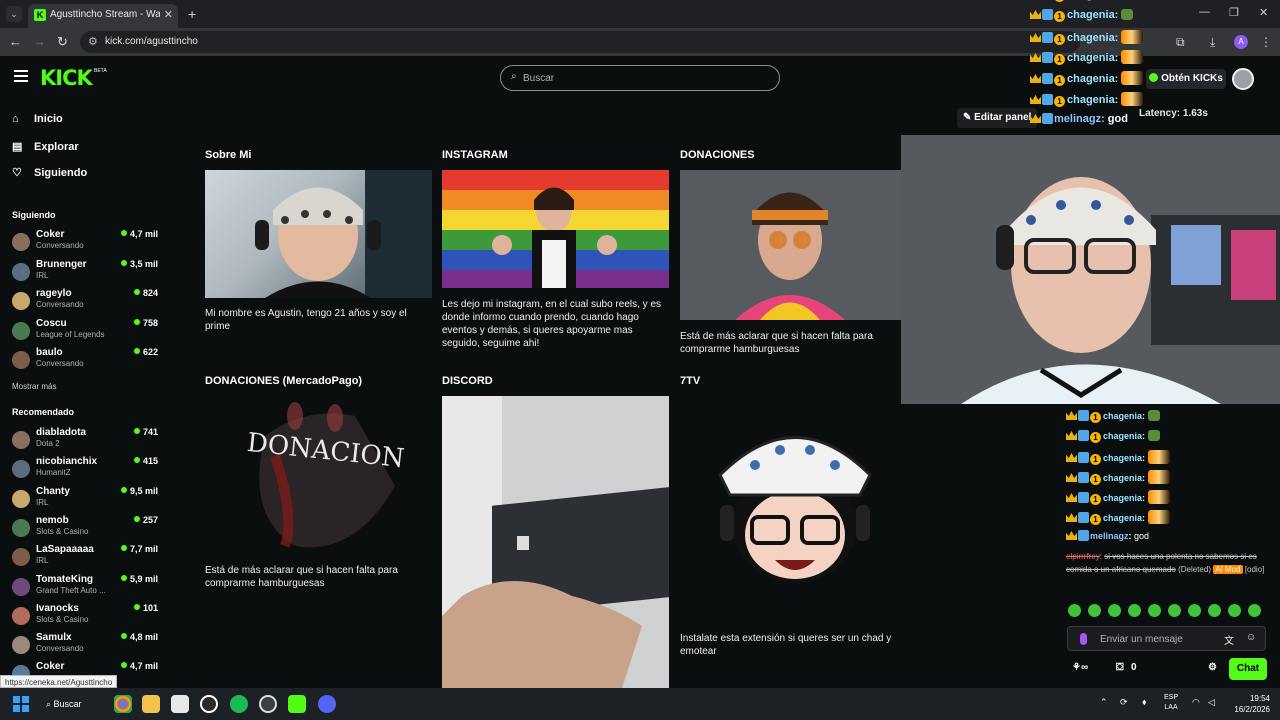  What do you see at coordinates (87, 500) in the screenshot?
I see `sidebar-channel: Chanty IRL 9,5 mil` at bounding box center [87, 500].